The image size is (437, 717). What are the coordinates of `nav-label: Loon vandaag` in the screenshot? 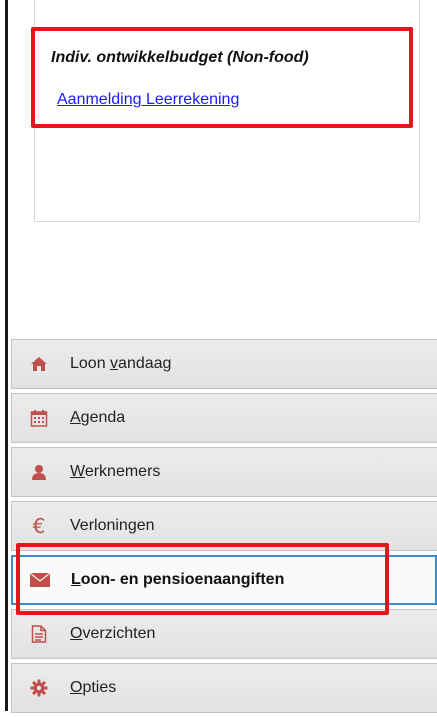 It's located at (121, 363).